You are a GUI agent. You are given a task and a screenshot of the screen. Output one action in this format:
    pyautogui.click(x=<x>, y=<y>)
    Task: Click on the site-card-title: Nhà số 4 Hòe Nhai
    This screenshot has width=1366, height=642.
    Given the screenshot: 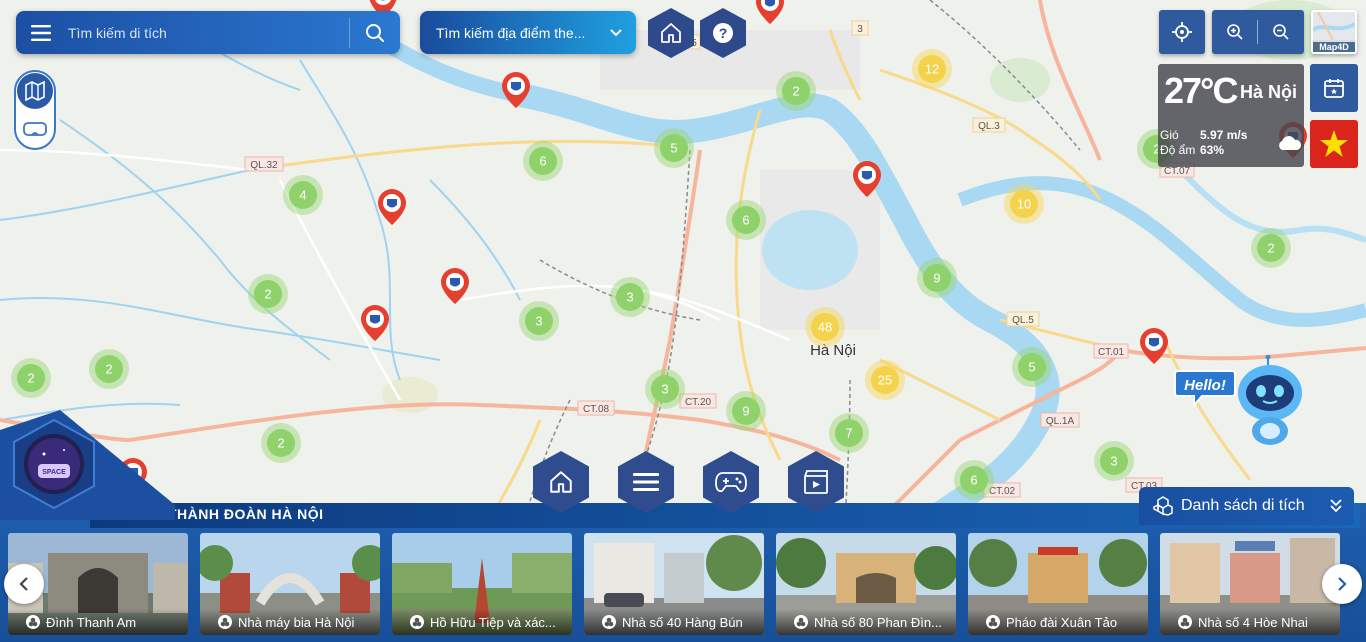 What is the action you would take?
    pyautogui.click(x=1253, y=622)
    